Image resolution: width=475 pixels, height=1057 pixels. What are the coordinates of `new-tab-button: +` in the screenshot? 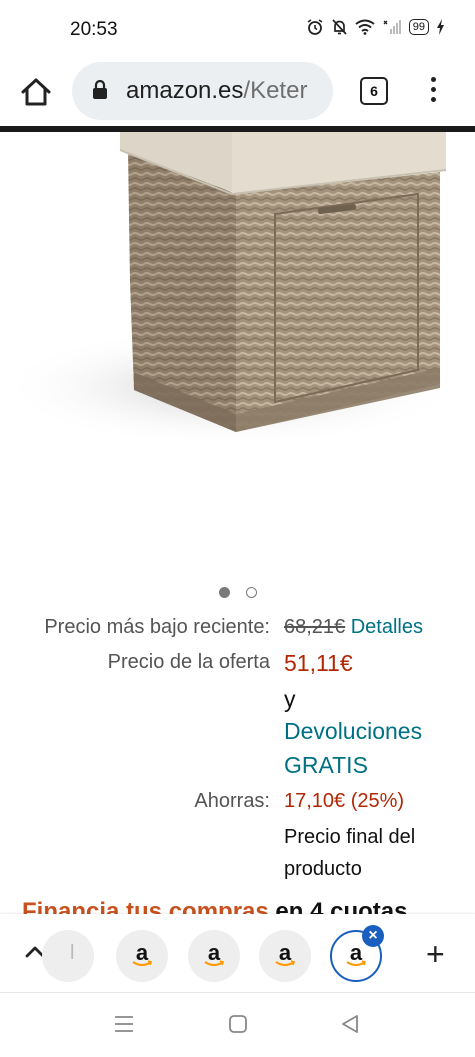 It's located at (435, 954).